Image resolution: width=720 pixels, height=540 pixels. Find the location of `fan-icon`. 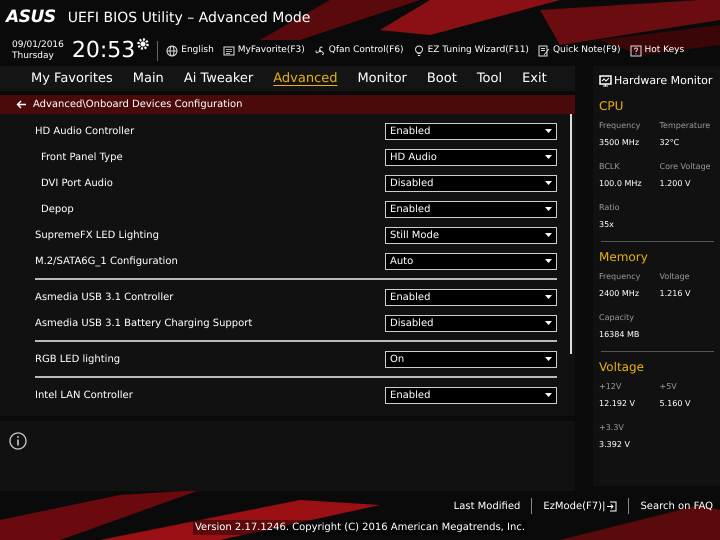

fan-icon is located at coordinates (320, 51).